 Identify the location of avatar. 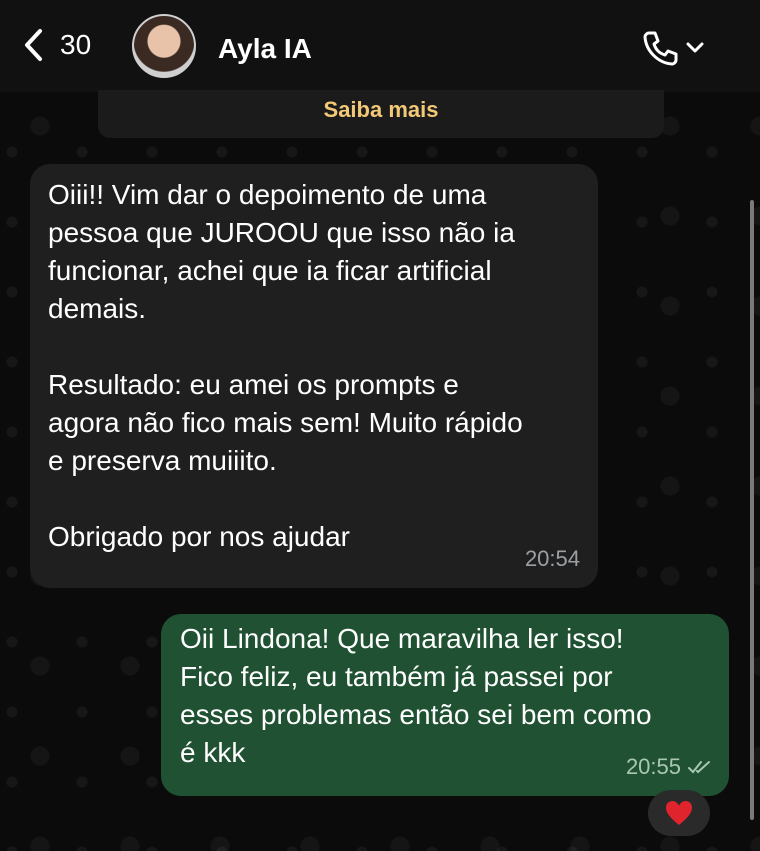
(164, 46).